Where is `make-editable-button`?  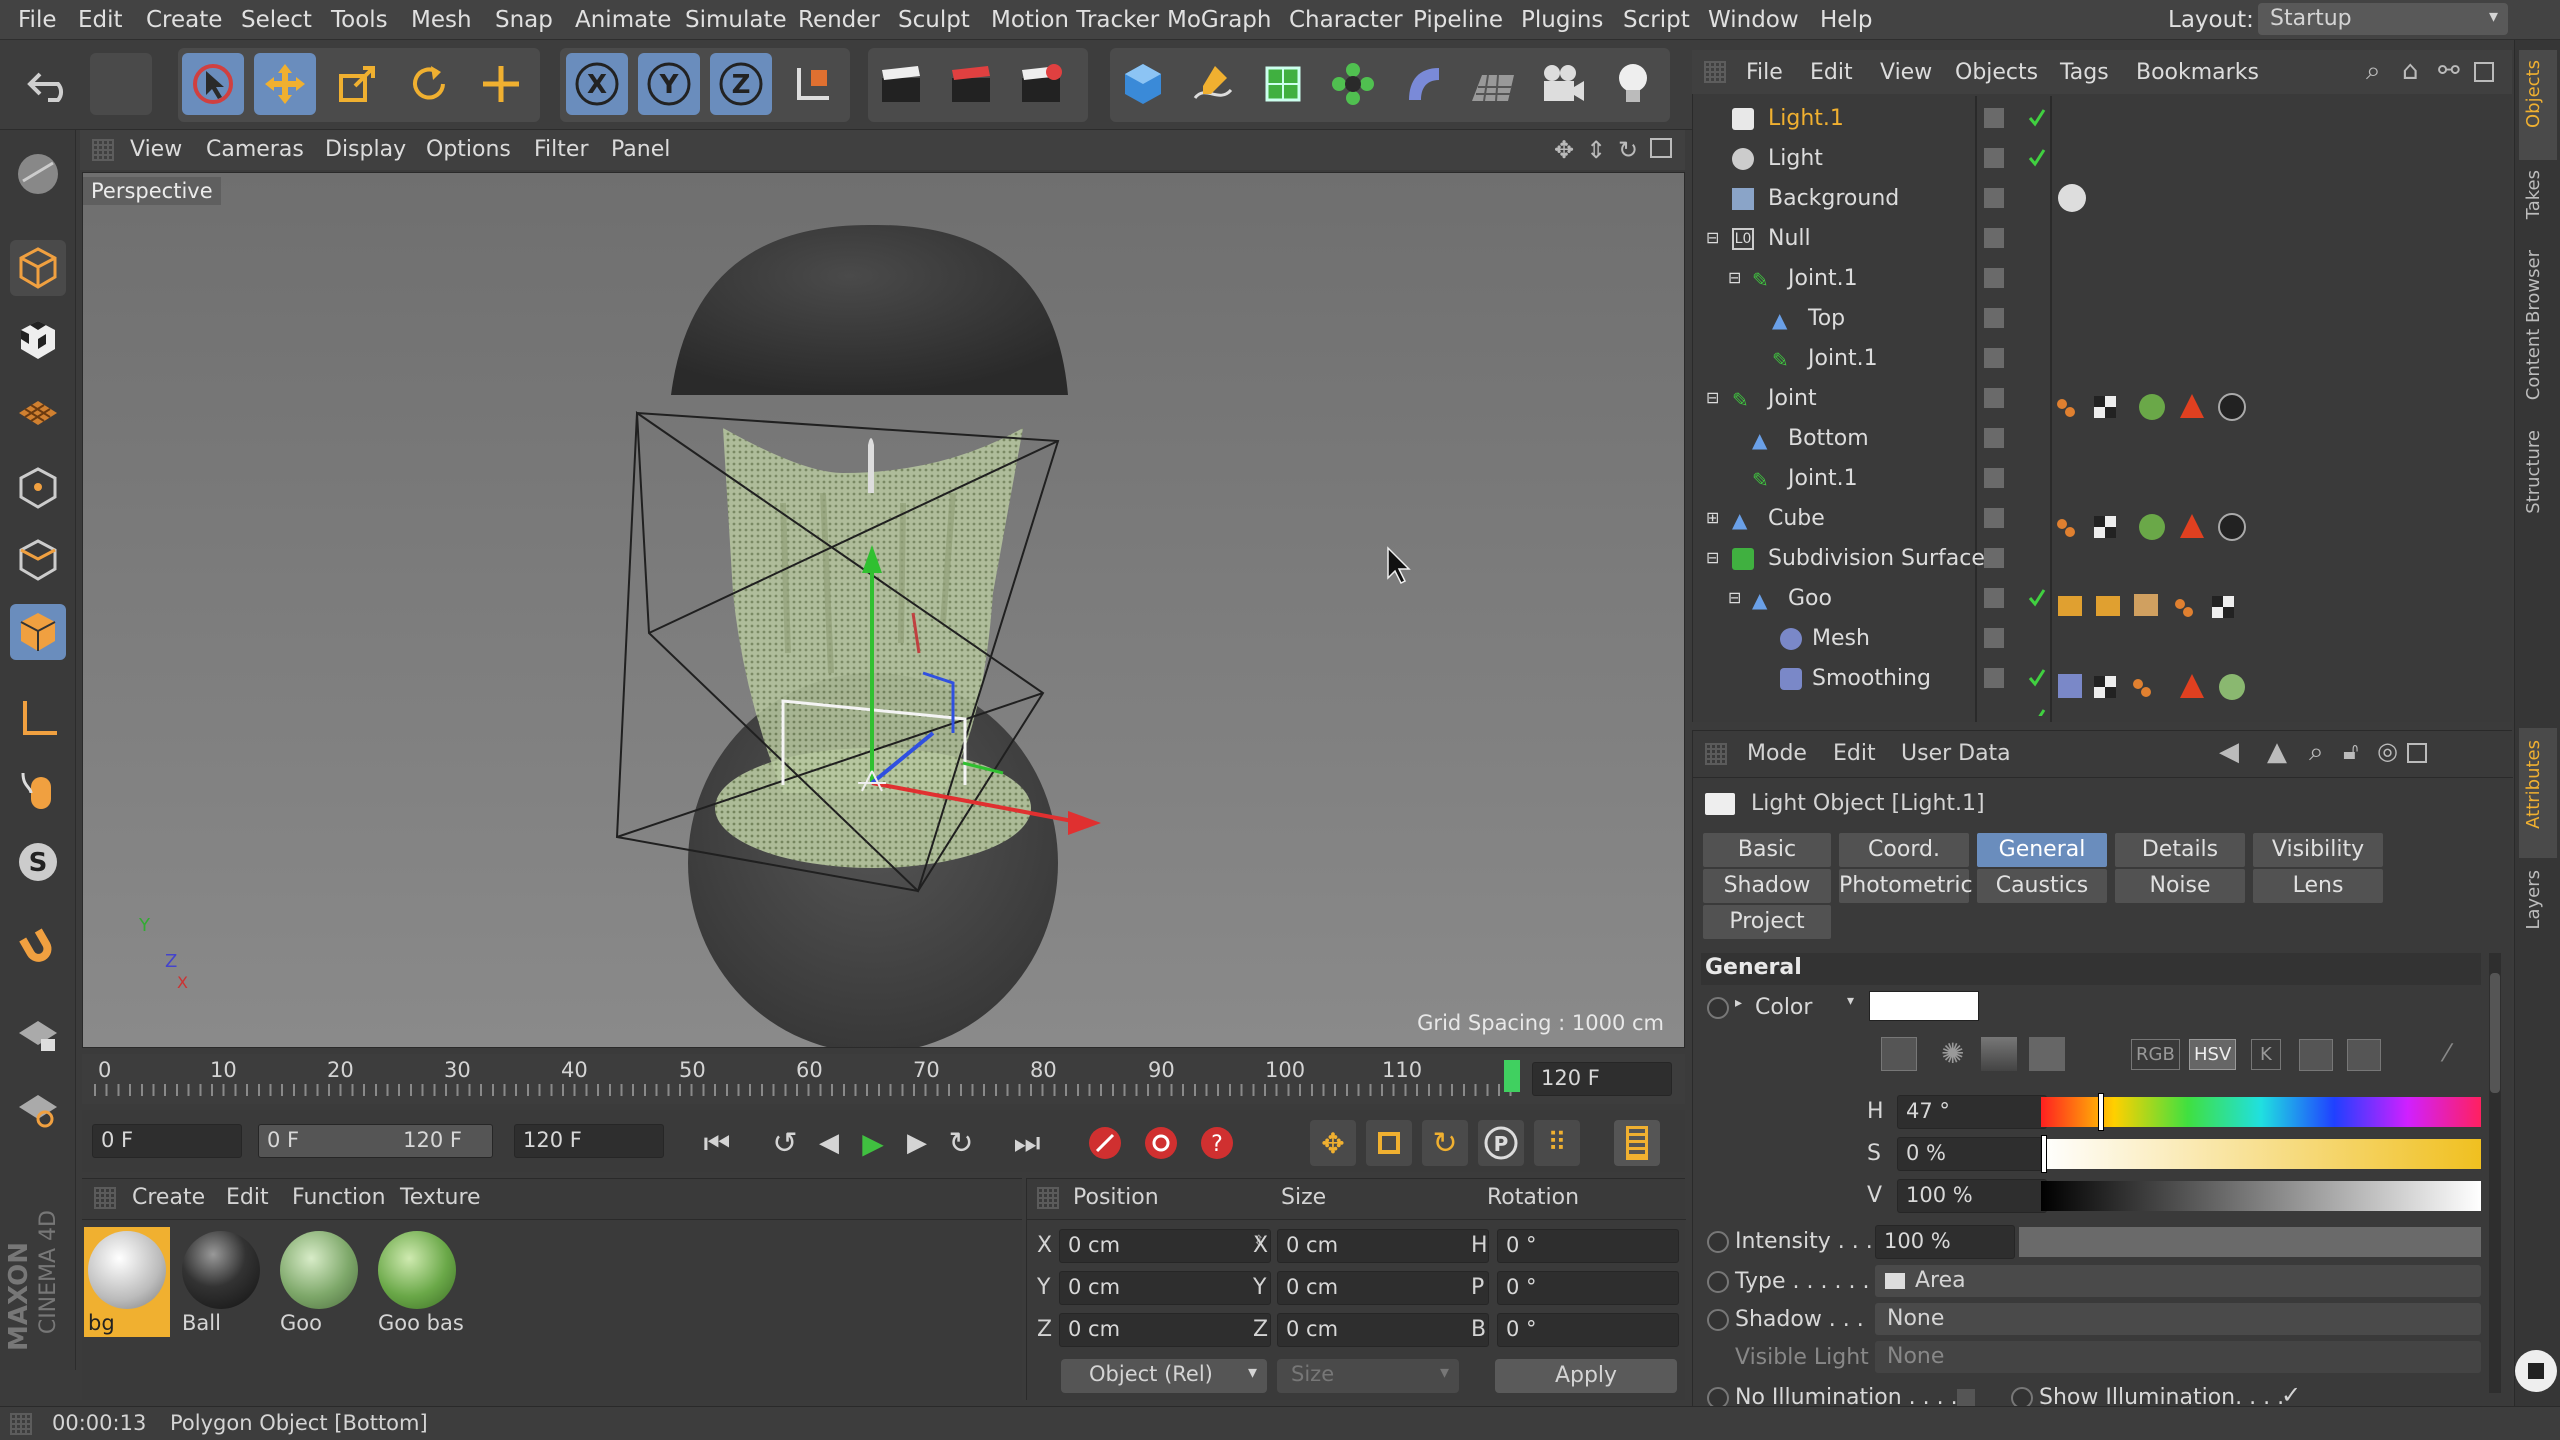 make-editable-button is located at coordinates (38, 174).